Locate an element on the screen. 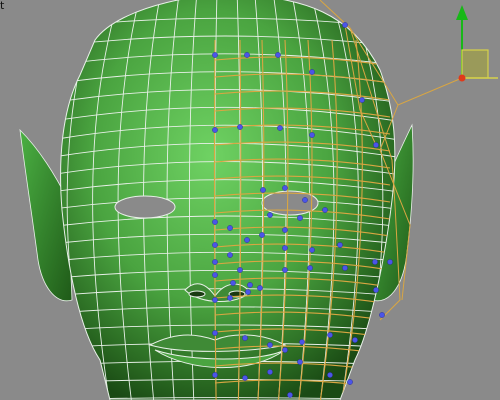 This screenshot has height=400, width=500. left-nostril is located at coordinates (197, 294).